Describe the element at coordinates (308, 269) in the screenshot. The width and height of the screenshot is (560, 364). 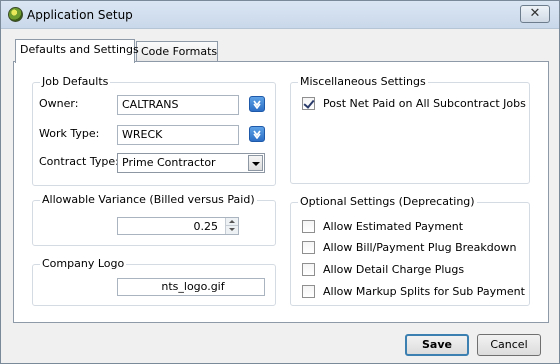
I see `allow-detail-charge-plugs-checkbox` at that location.